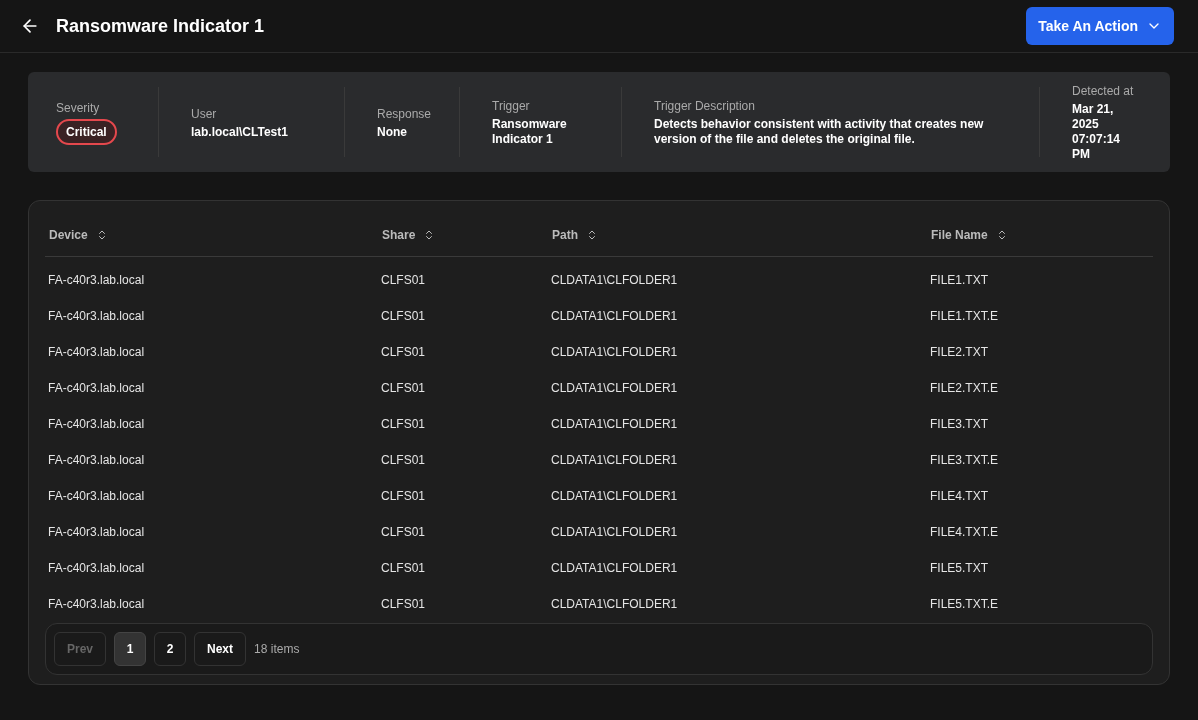 Image resolution: width=1198 pixels, height=720 pixels. I want to click on table-cell: FILE4.TXT, so click(959, 496).